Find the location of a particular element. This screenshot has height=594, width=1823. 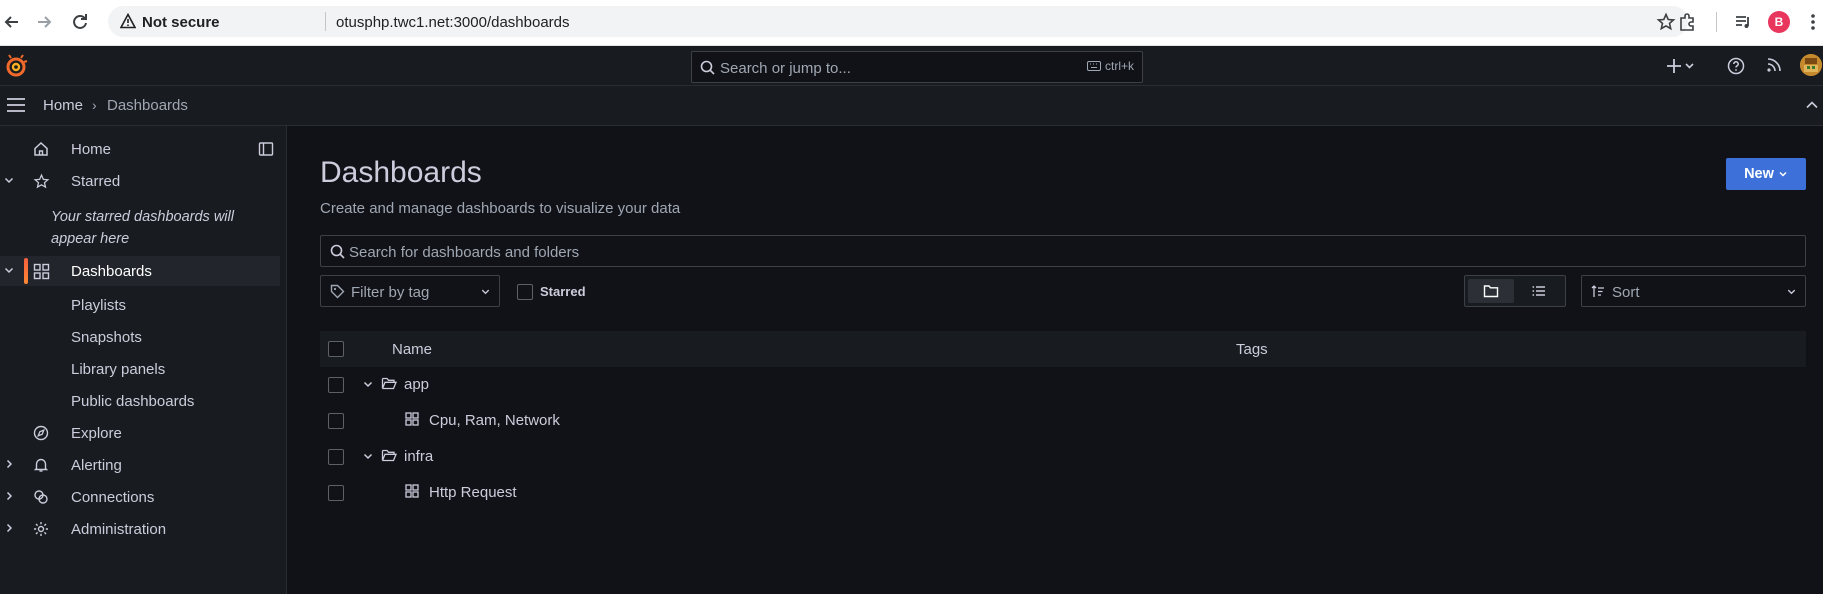

chevron-up-icon is located at coordinates (1812, 105).